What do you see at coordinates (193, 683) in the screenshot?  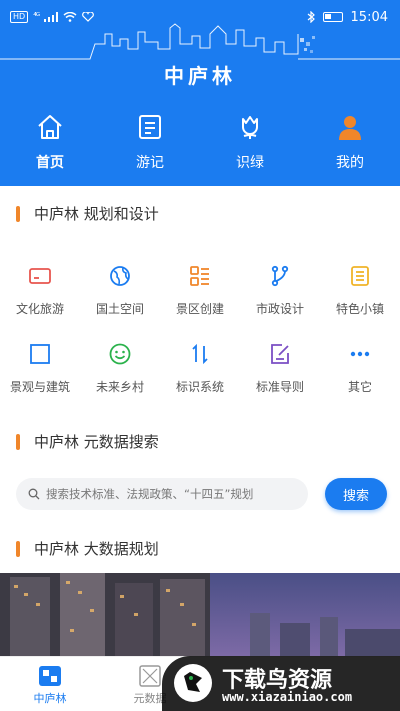 I see `bird-logo-icon` at bounding box center [193, 683].